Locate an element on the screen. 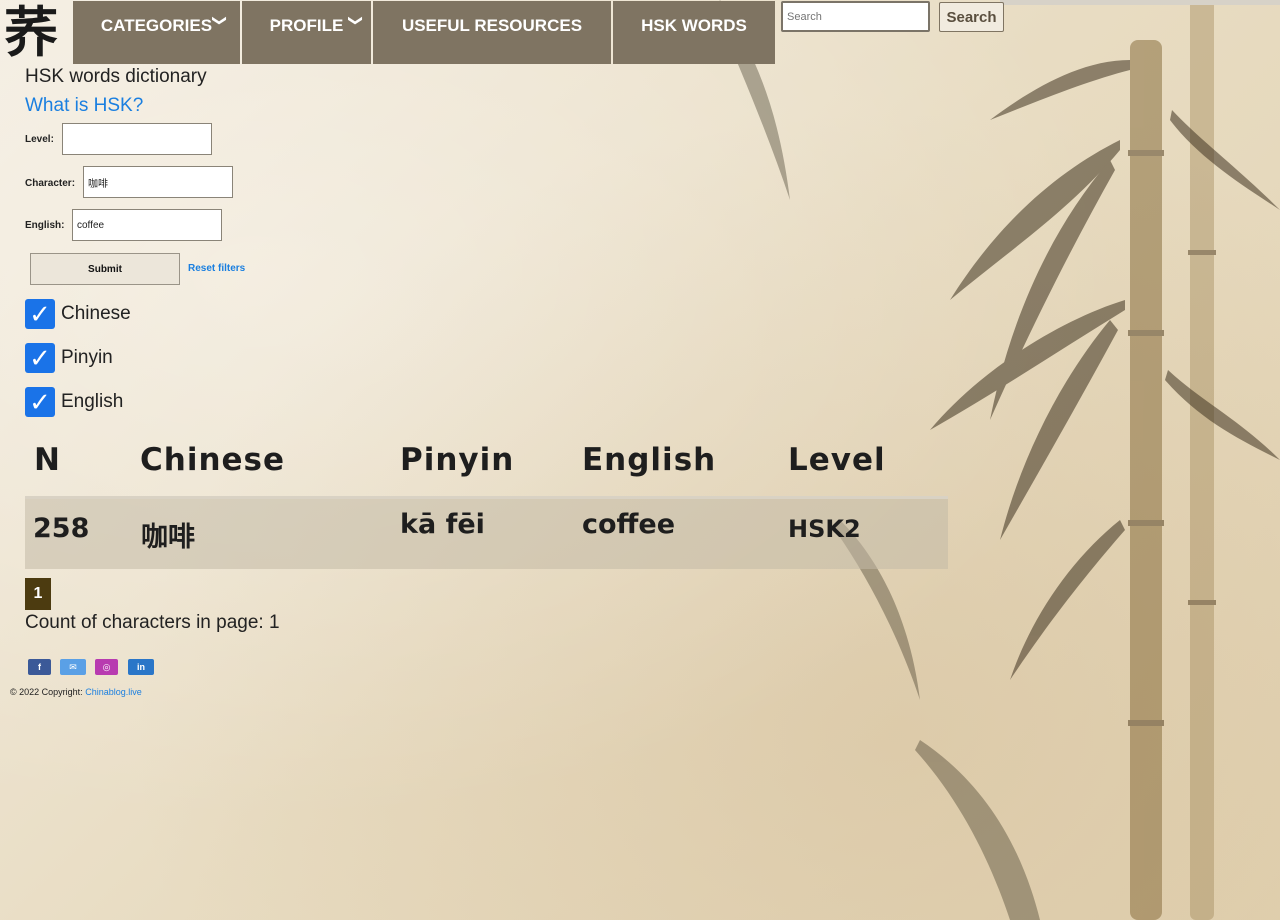 This screenshot has width=1280, height=920. toggle-label: English is located at coordinates (92, 401).